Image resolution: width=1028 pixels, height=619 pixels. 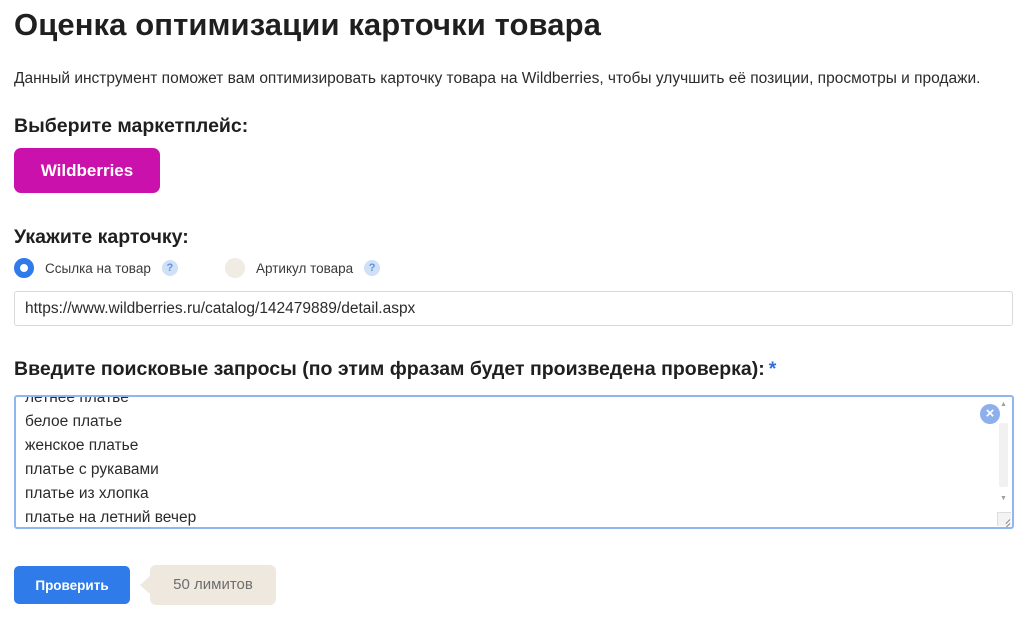 I want to click on query-line: белое платье, so click(x=74, y=421).